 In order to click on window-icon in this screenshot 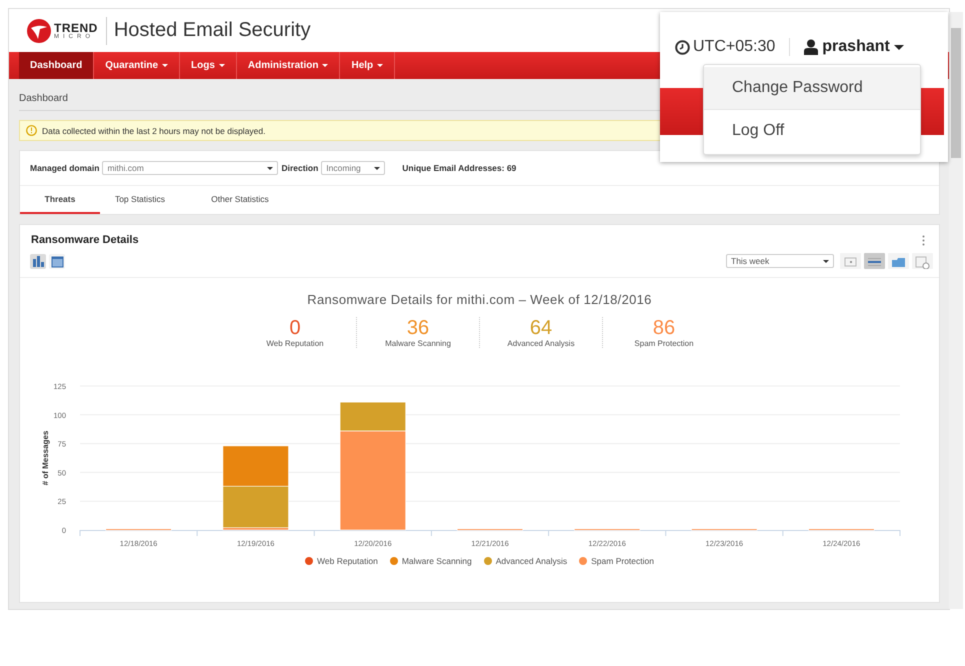, I will do `click(922, 261)`.